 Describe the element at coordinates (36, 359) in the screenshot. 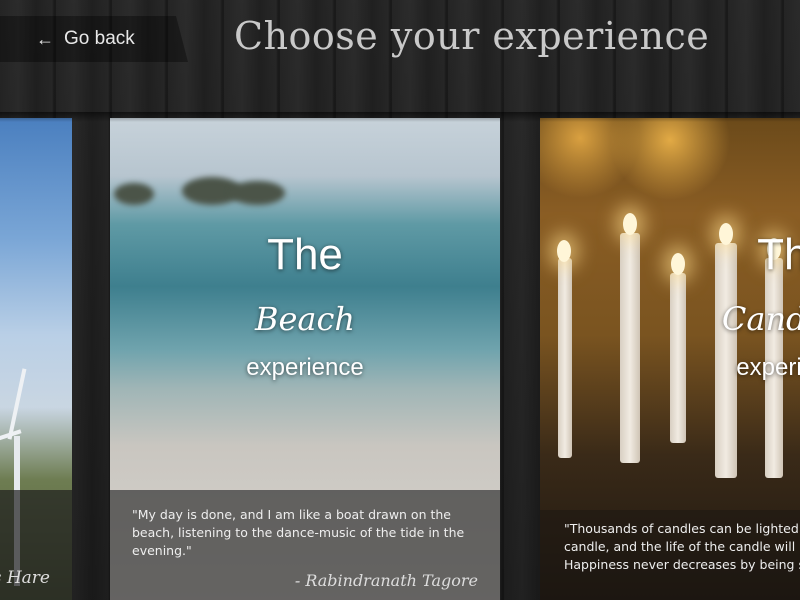

I see `experience-card-wind: s Hare` at that location.